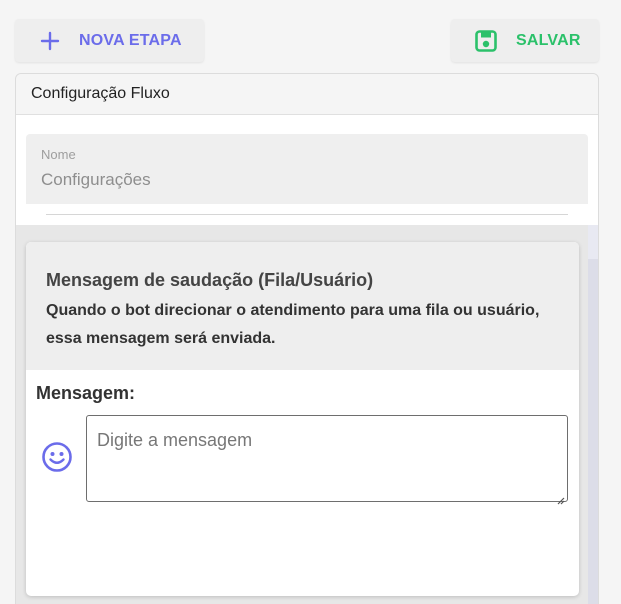 Image resolution: width=621 pixels, height=604 pixels. I want to click on name-field-value: Configurações, so click(96, 179).